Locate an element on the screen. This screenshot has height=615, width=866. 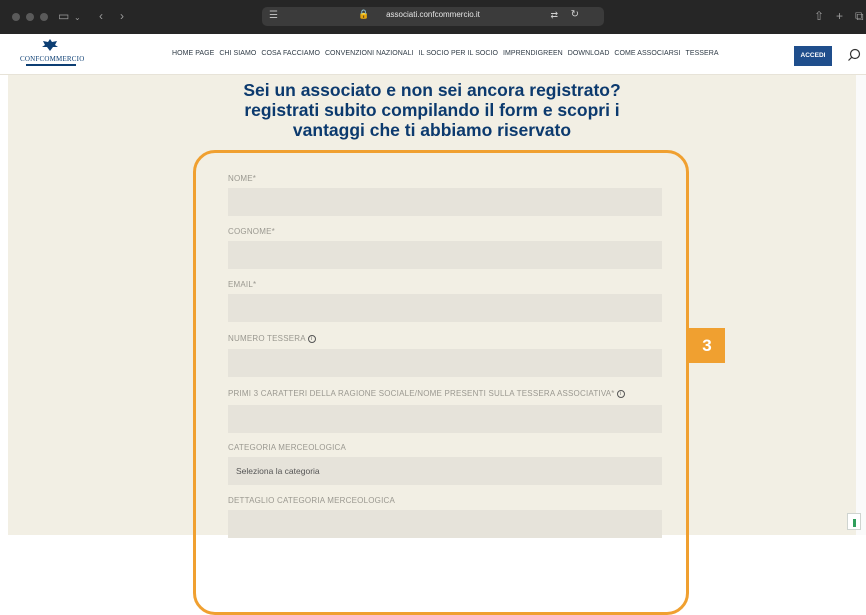
page-scrollbar is located at coordinates (861, 305).